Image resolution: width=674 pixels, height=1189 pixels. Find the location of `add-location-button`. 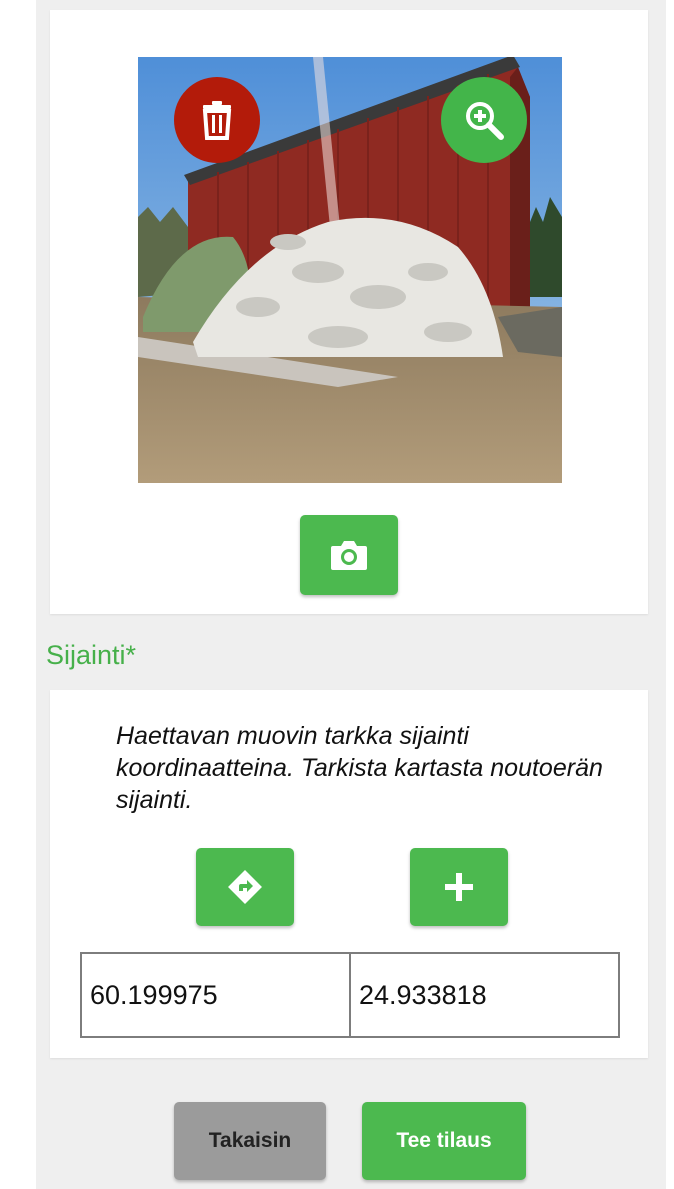

add-location-button is located at coordinates (459, 887).